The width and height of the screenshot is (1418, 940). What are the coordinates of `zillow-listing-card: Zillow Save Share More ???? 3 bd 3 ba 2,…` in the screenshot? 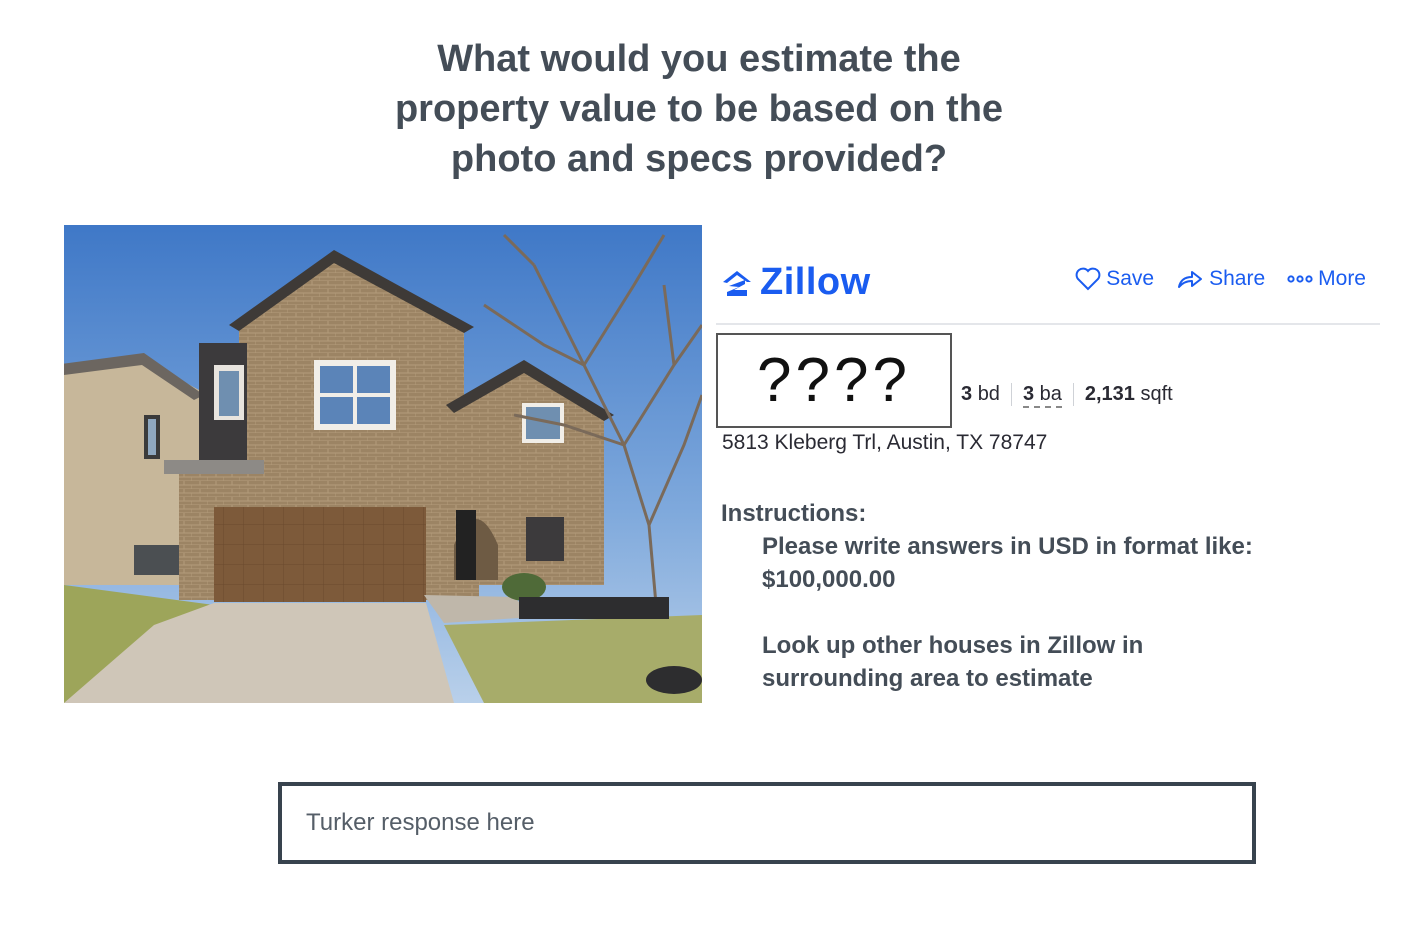 It's located at (1048, 360).